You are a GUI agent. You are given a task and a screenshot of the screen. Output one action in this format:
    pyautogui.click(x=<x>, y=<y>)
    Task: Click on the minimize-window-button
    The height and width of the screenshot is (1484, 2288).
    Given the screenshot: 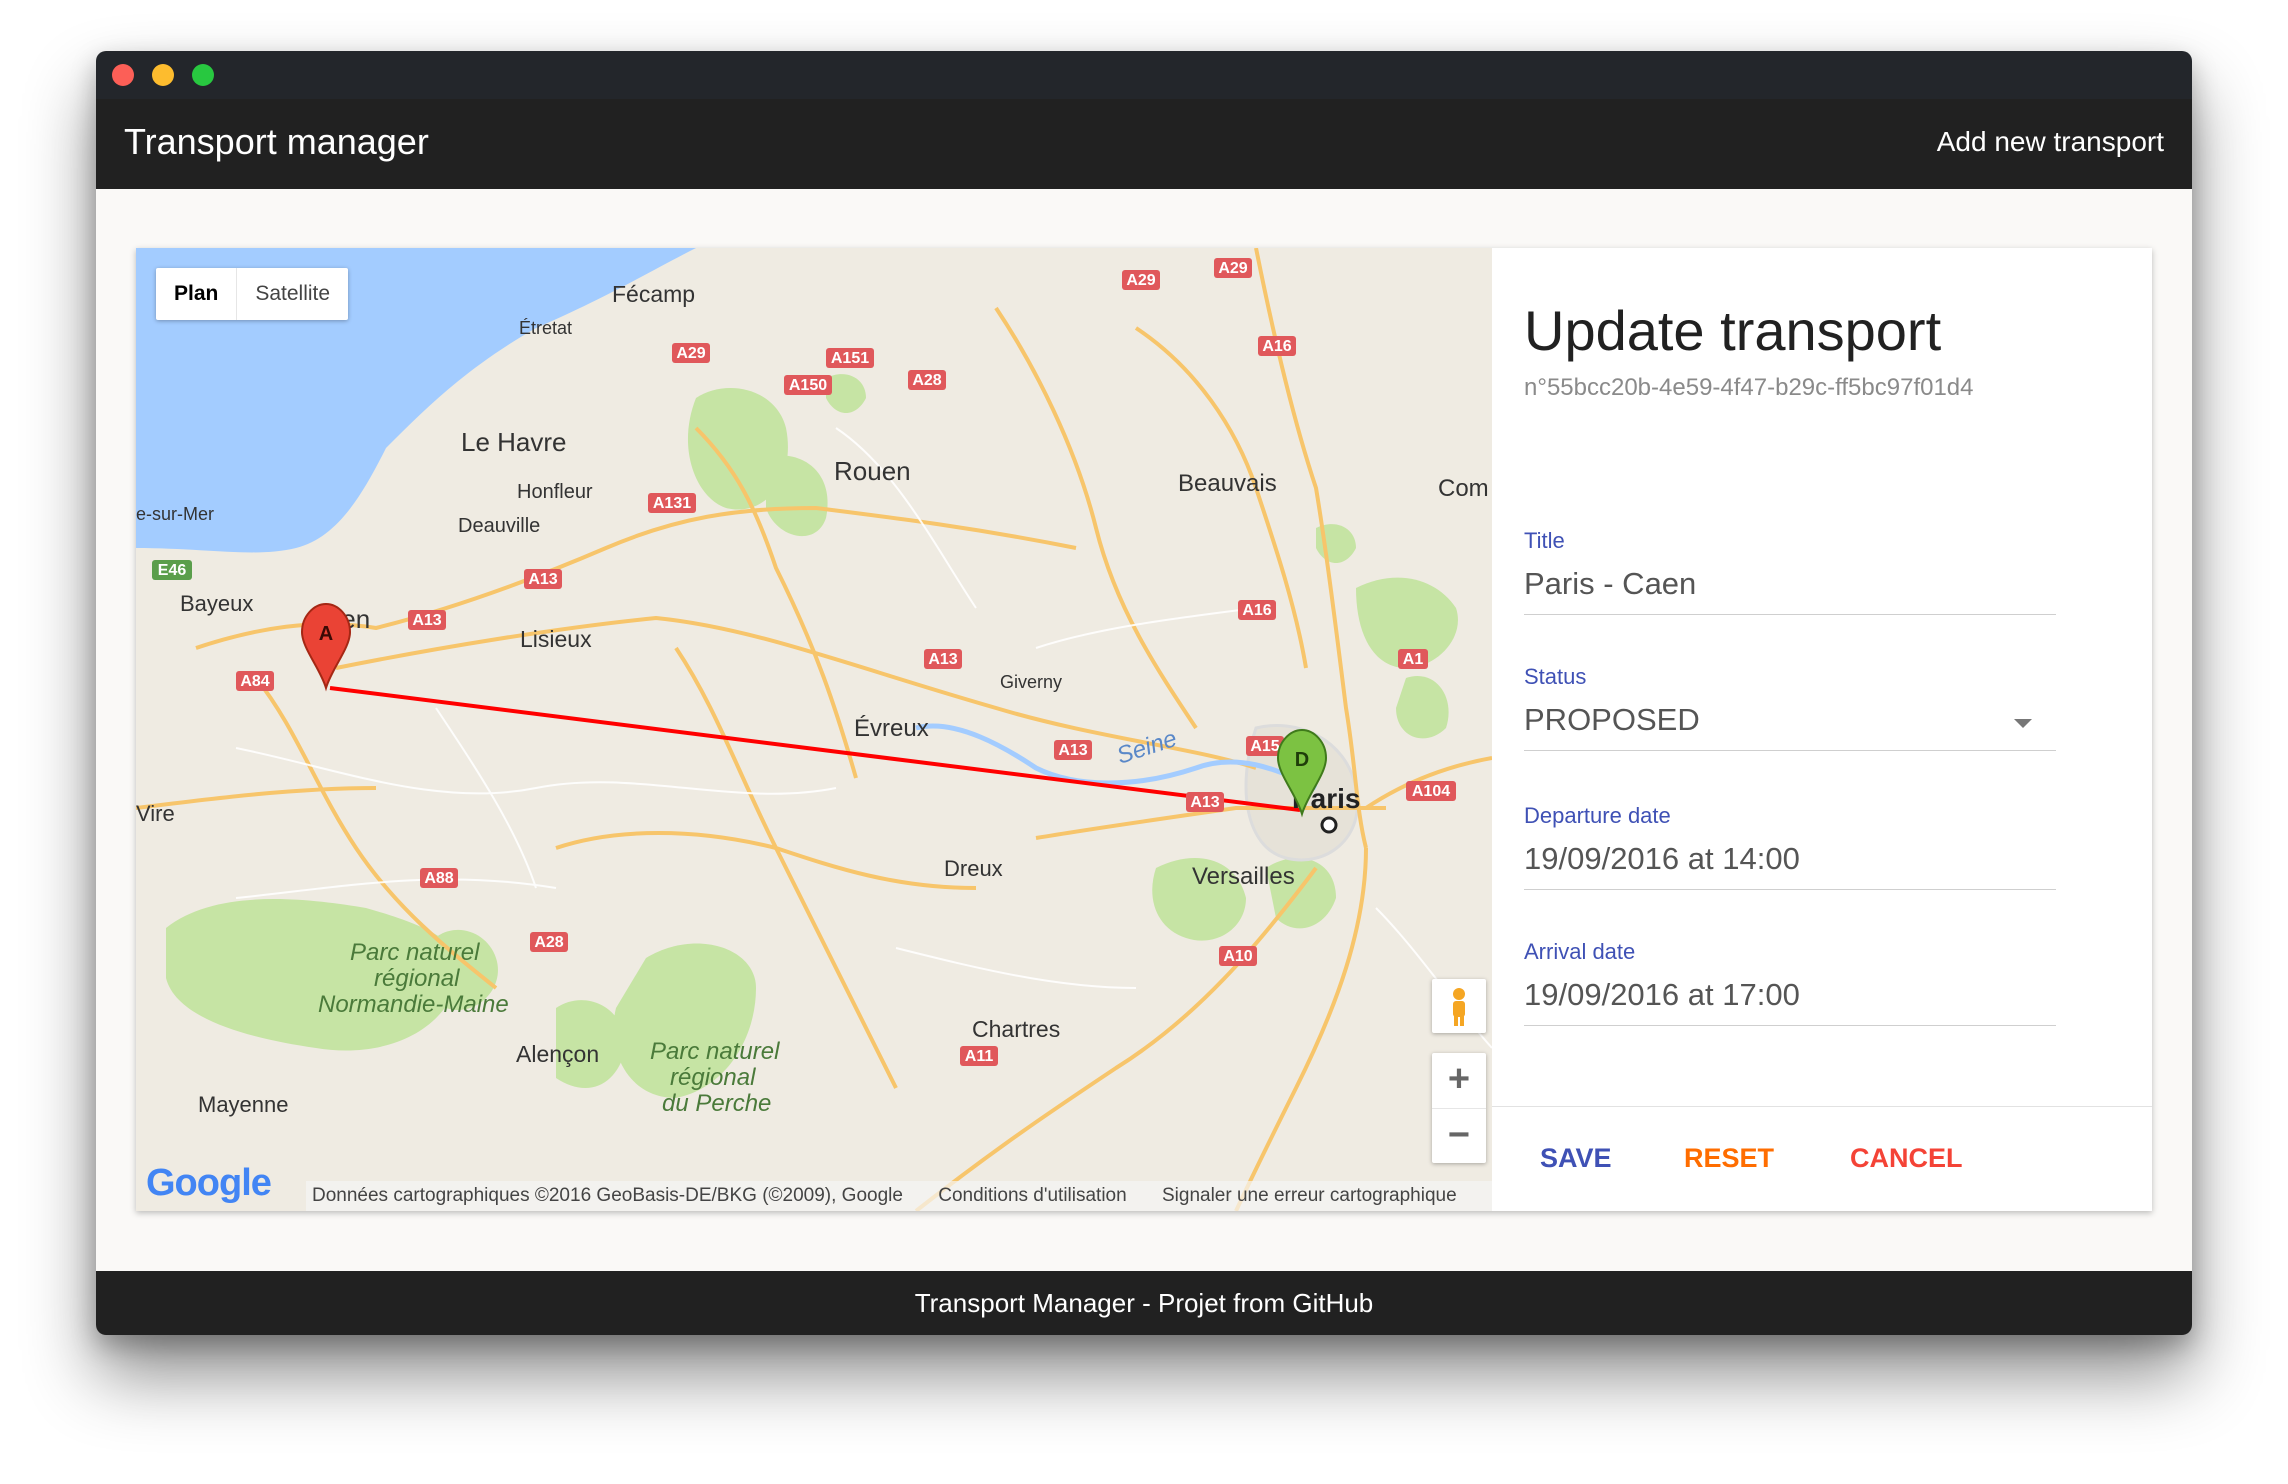 What is the action you would take?
    pyautogui.click(x=163, y=75)
    